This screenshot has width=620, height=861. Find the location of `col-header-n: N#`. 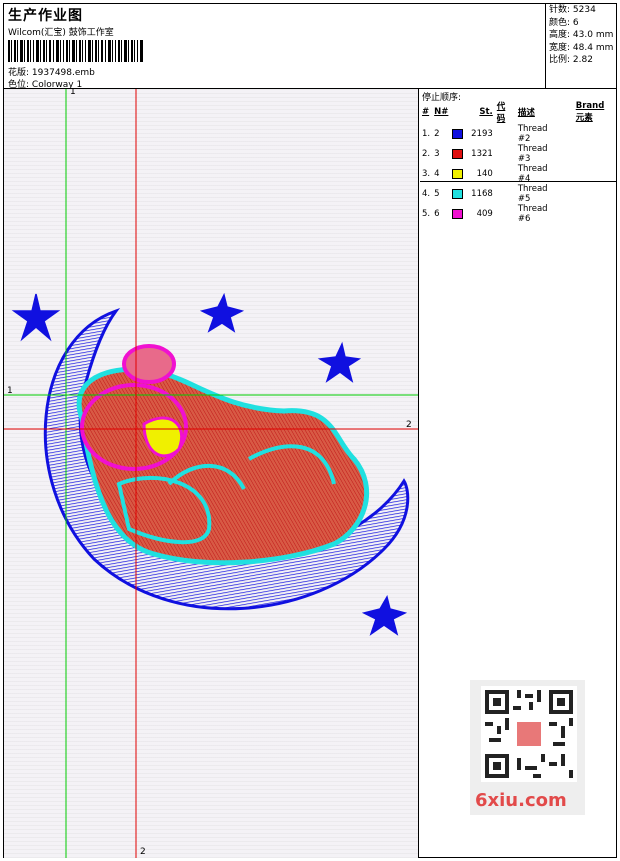

col-header-n: N# is located at coordinates (441, 112).